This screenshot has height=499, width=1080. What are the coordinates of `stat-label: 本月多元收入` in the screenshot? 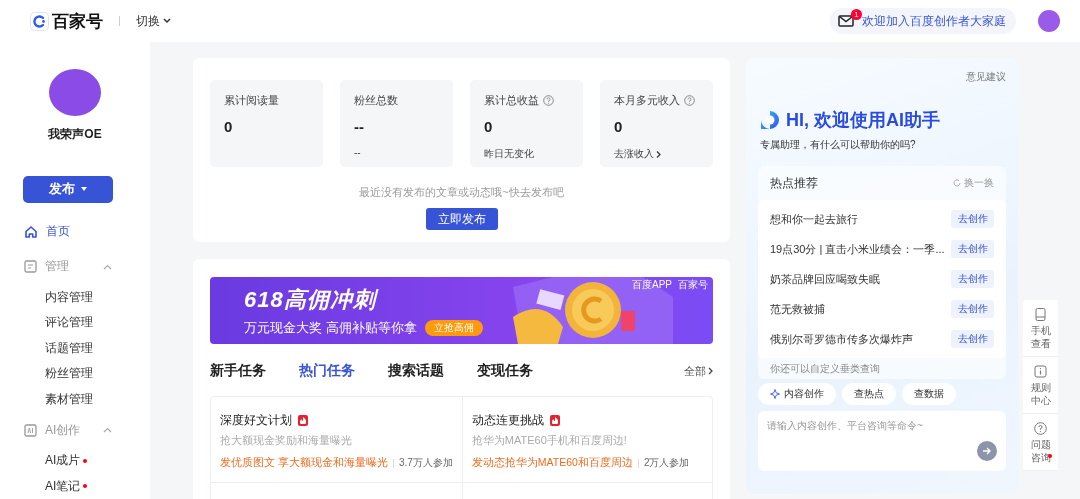 It's located at (647, 100).